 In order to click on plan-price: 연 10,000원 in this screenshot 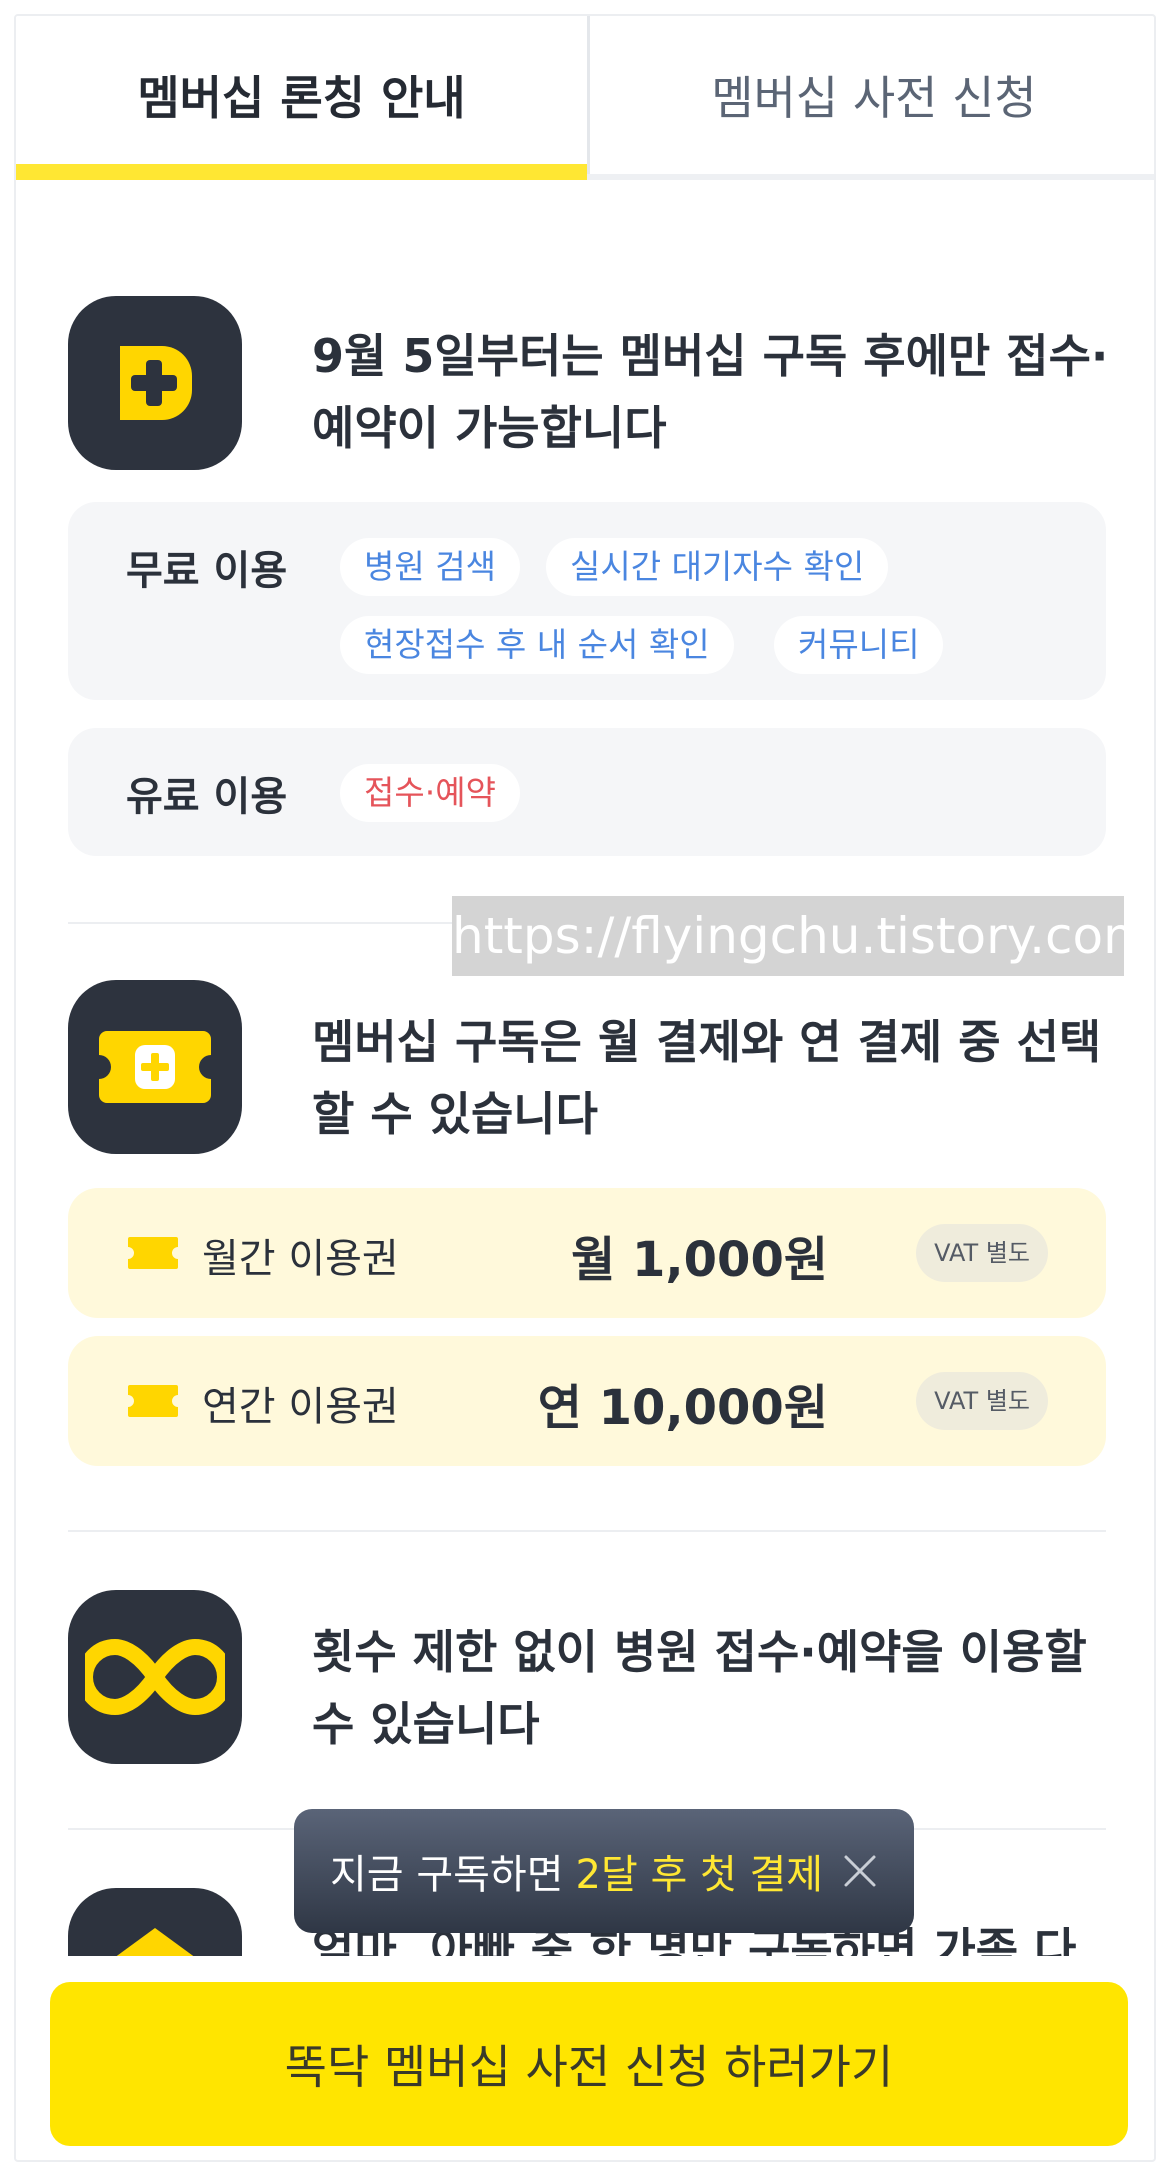, I will do `click(682, 1408)`.